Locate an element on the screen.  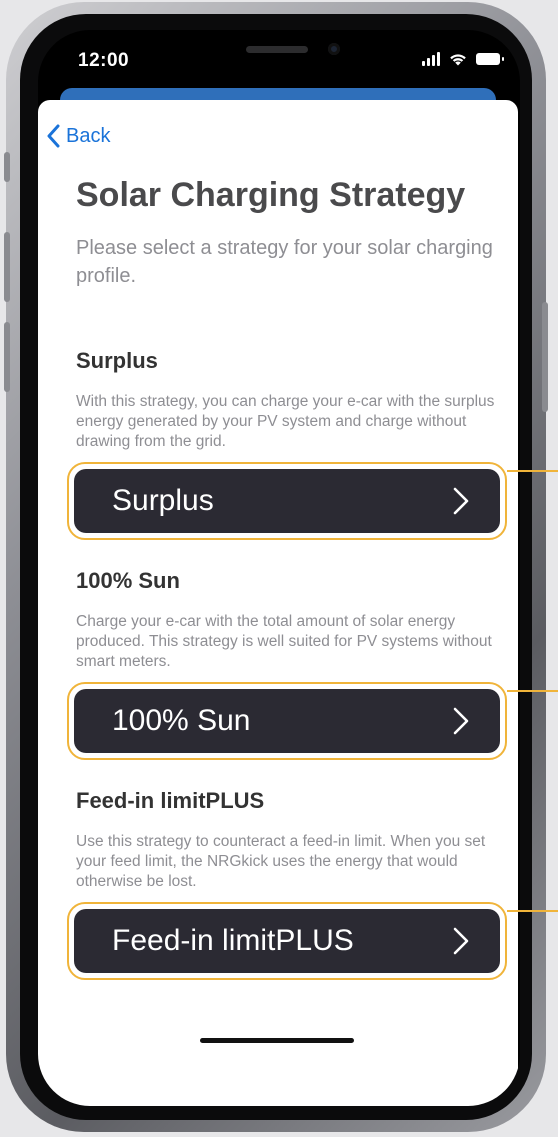
speaker-grille is located at coordinates (277, 49).